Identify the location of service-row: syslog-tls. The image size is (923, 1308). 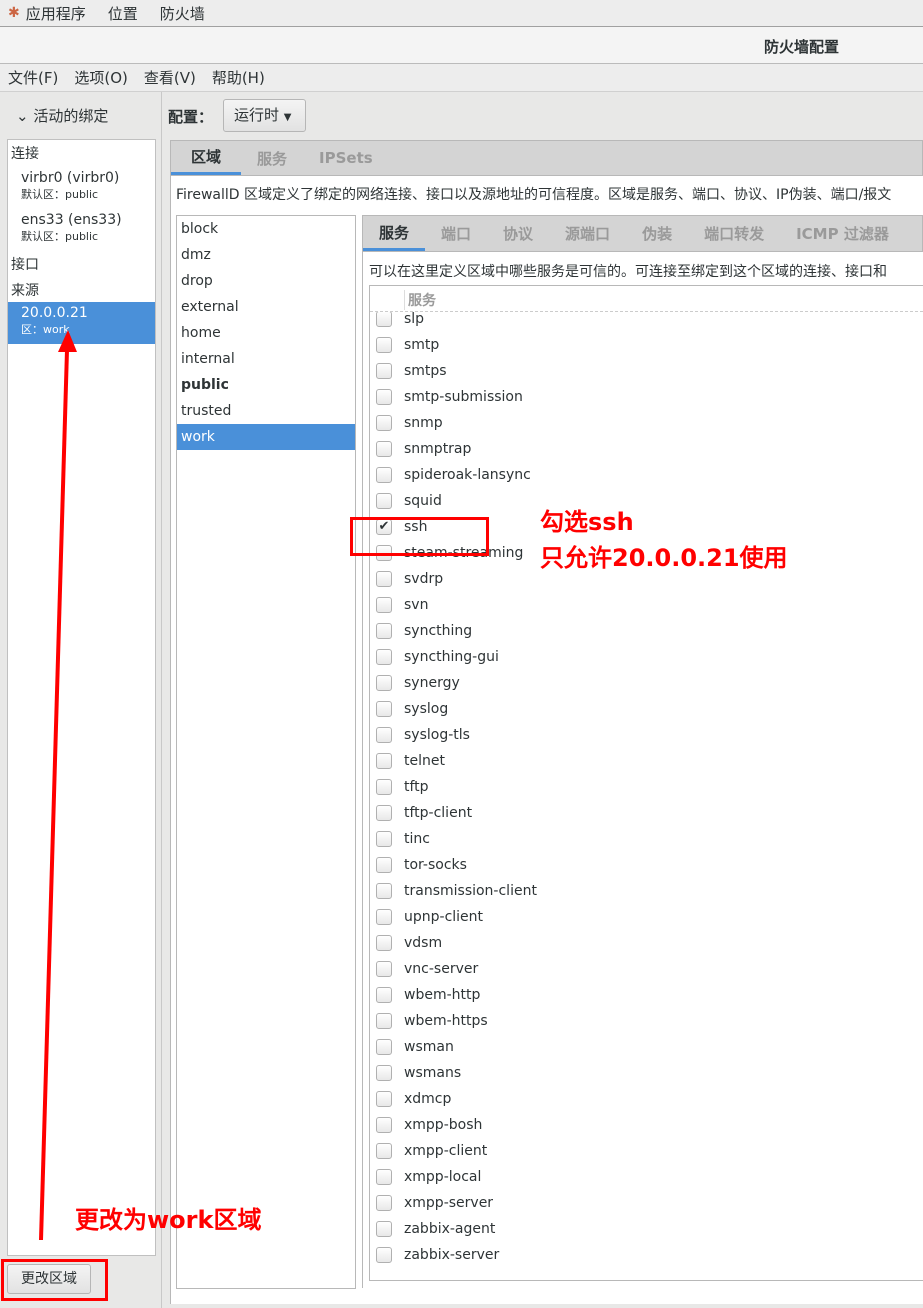
(646, 735).